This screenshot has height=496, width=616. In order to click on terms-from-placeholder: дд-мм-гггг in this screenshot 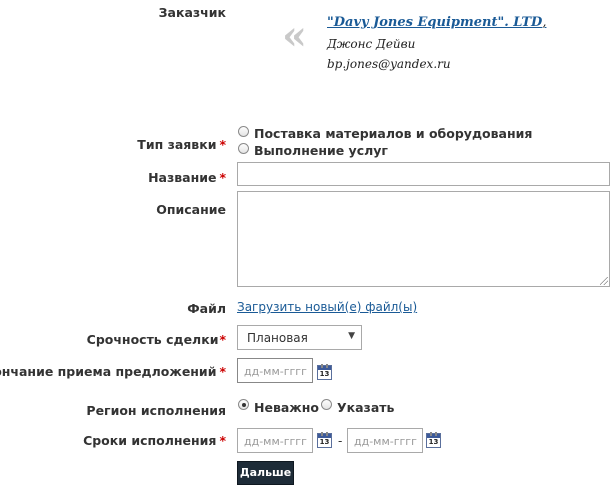, I will do `click(275, 441)`.